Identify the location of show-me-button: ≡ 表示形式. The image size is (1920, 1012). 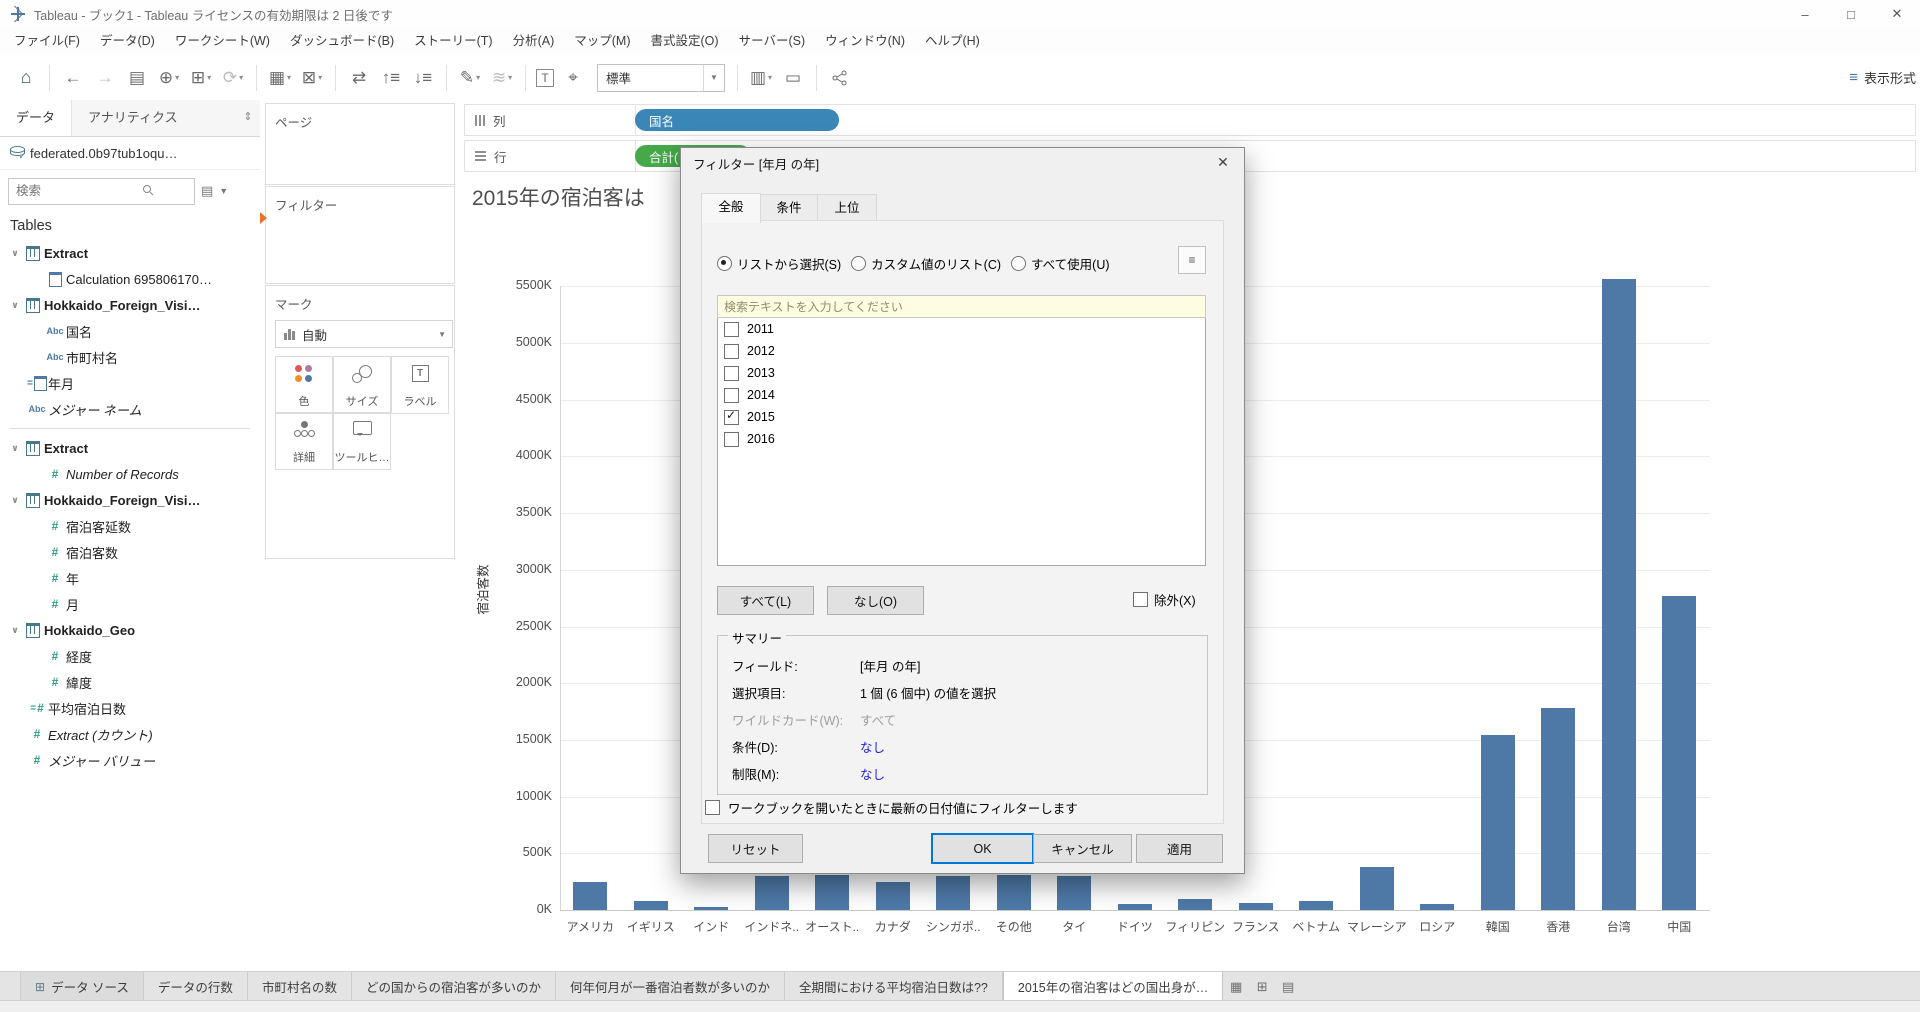
(1882, 77).